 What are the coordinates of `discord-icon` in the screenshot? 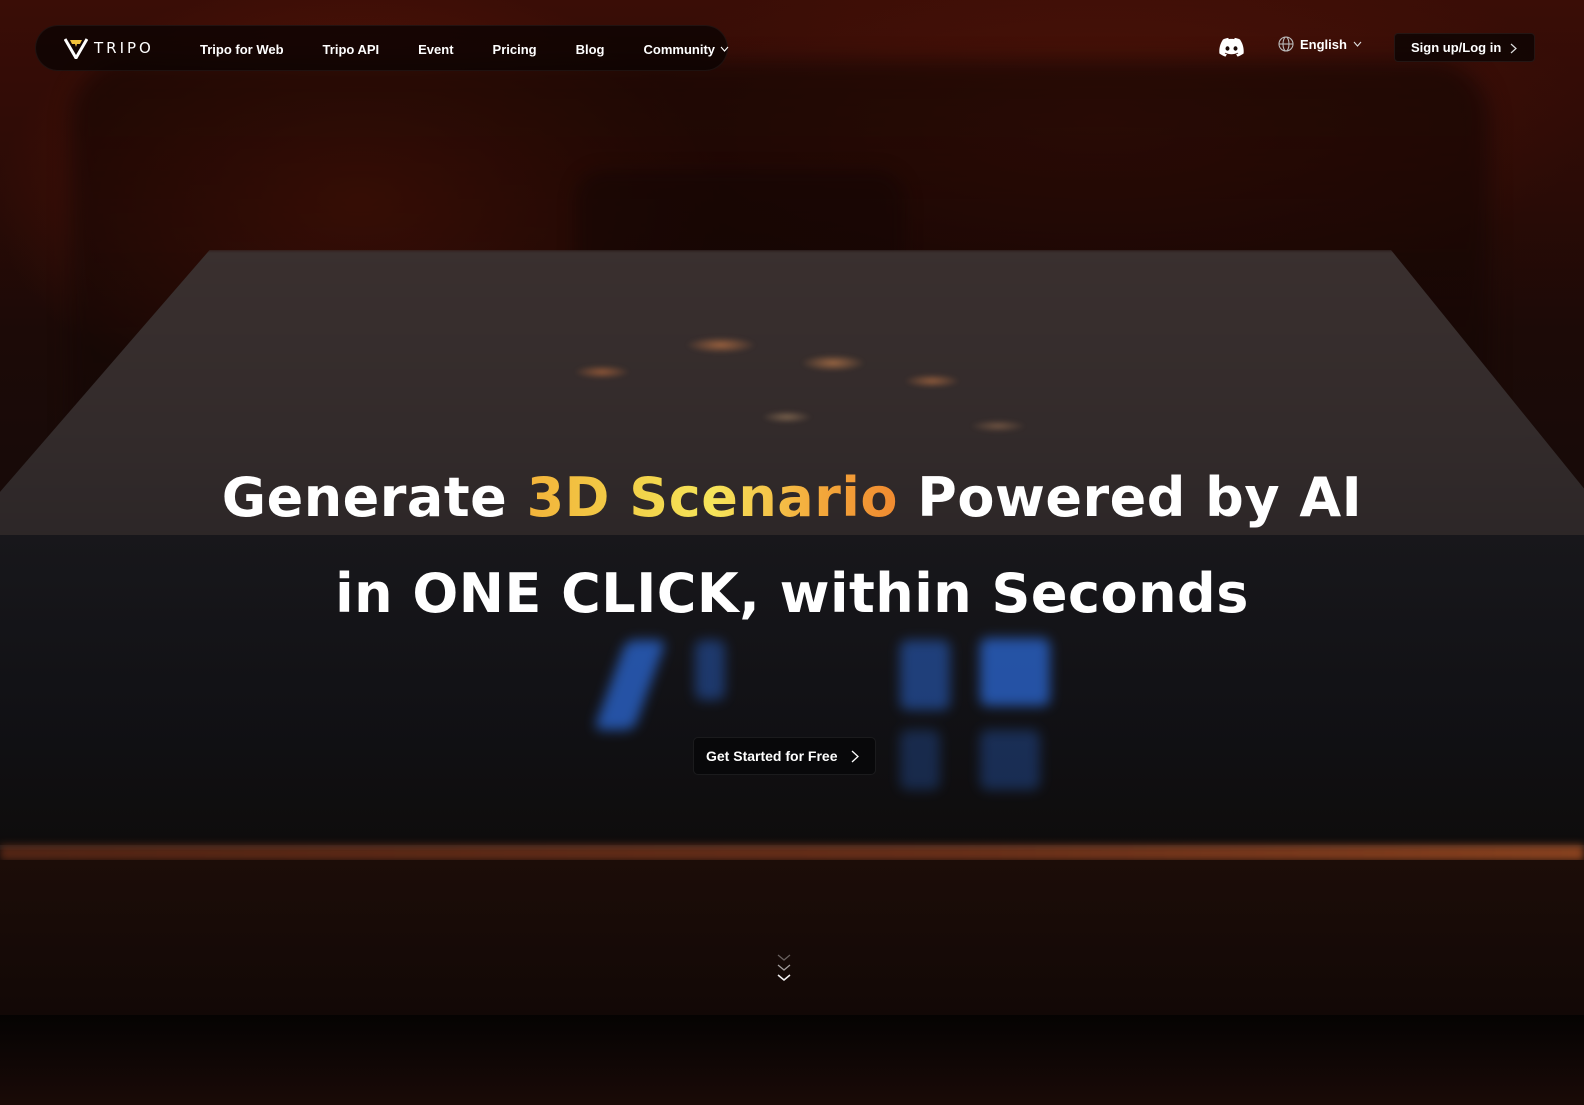 It's located at (1231, 47).